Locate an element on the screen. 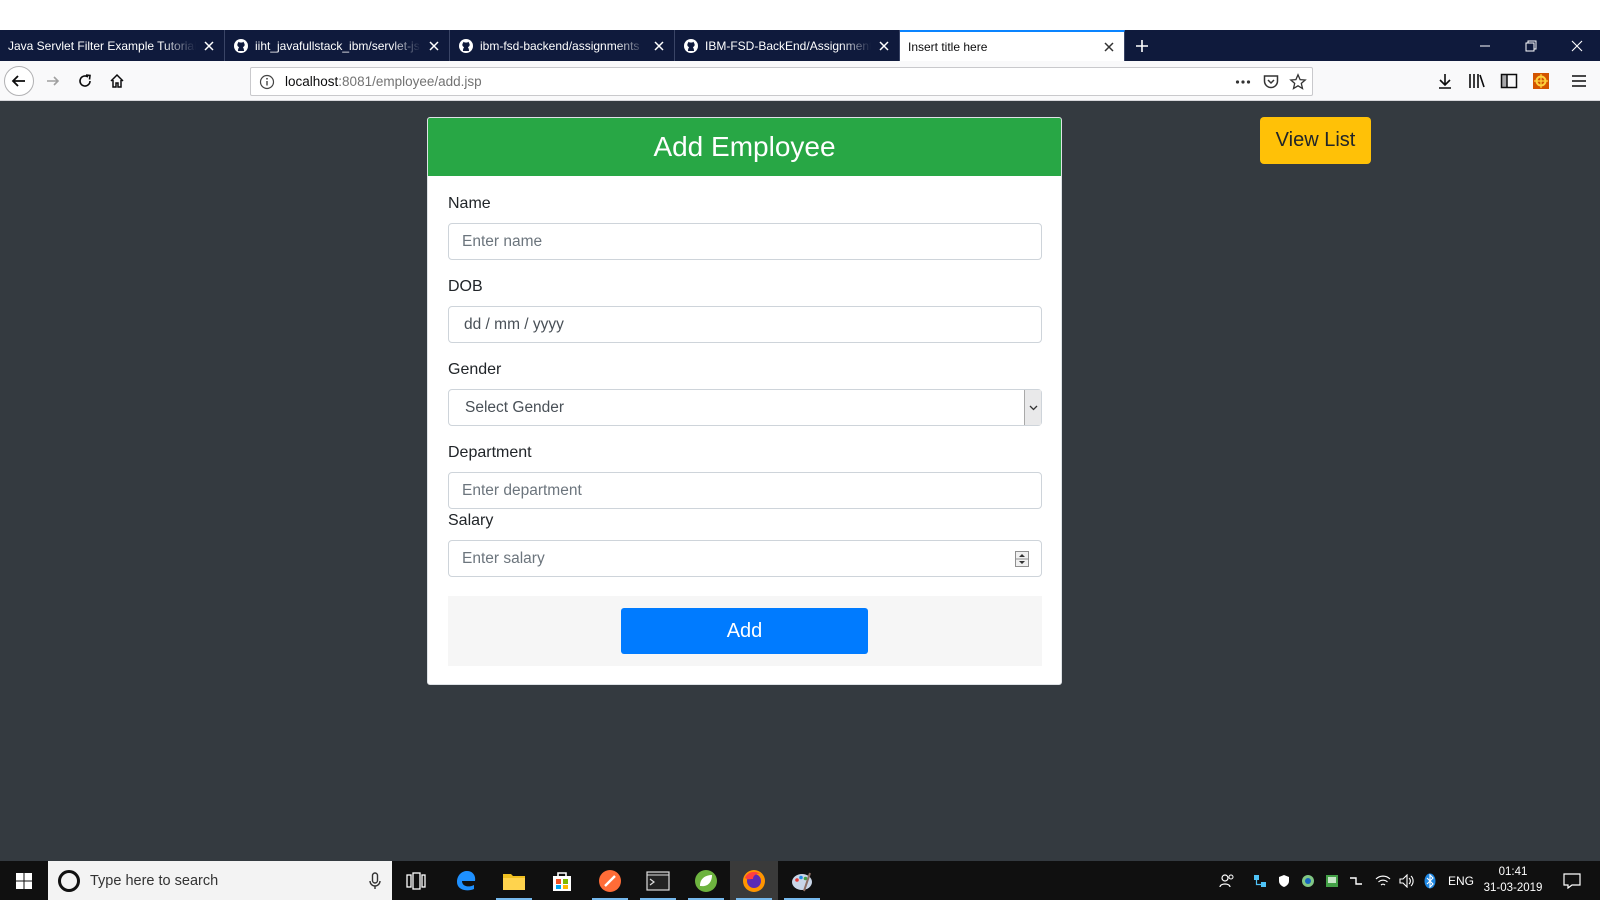  globe-icon is located at coordinates (1308, 880).